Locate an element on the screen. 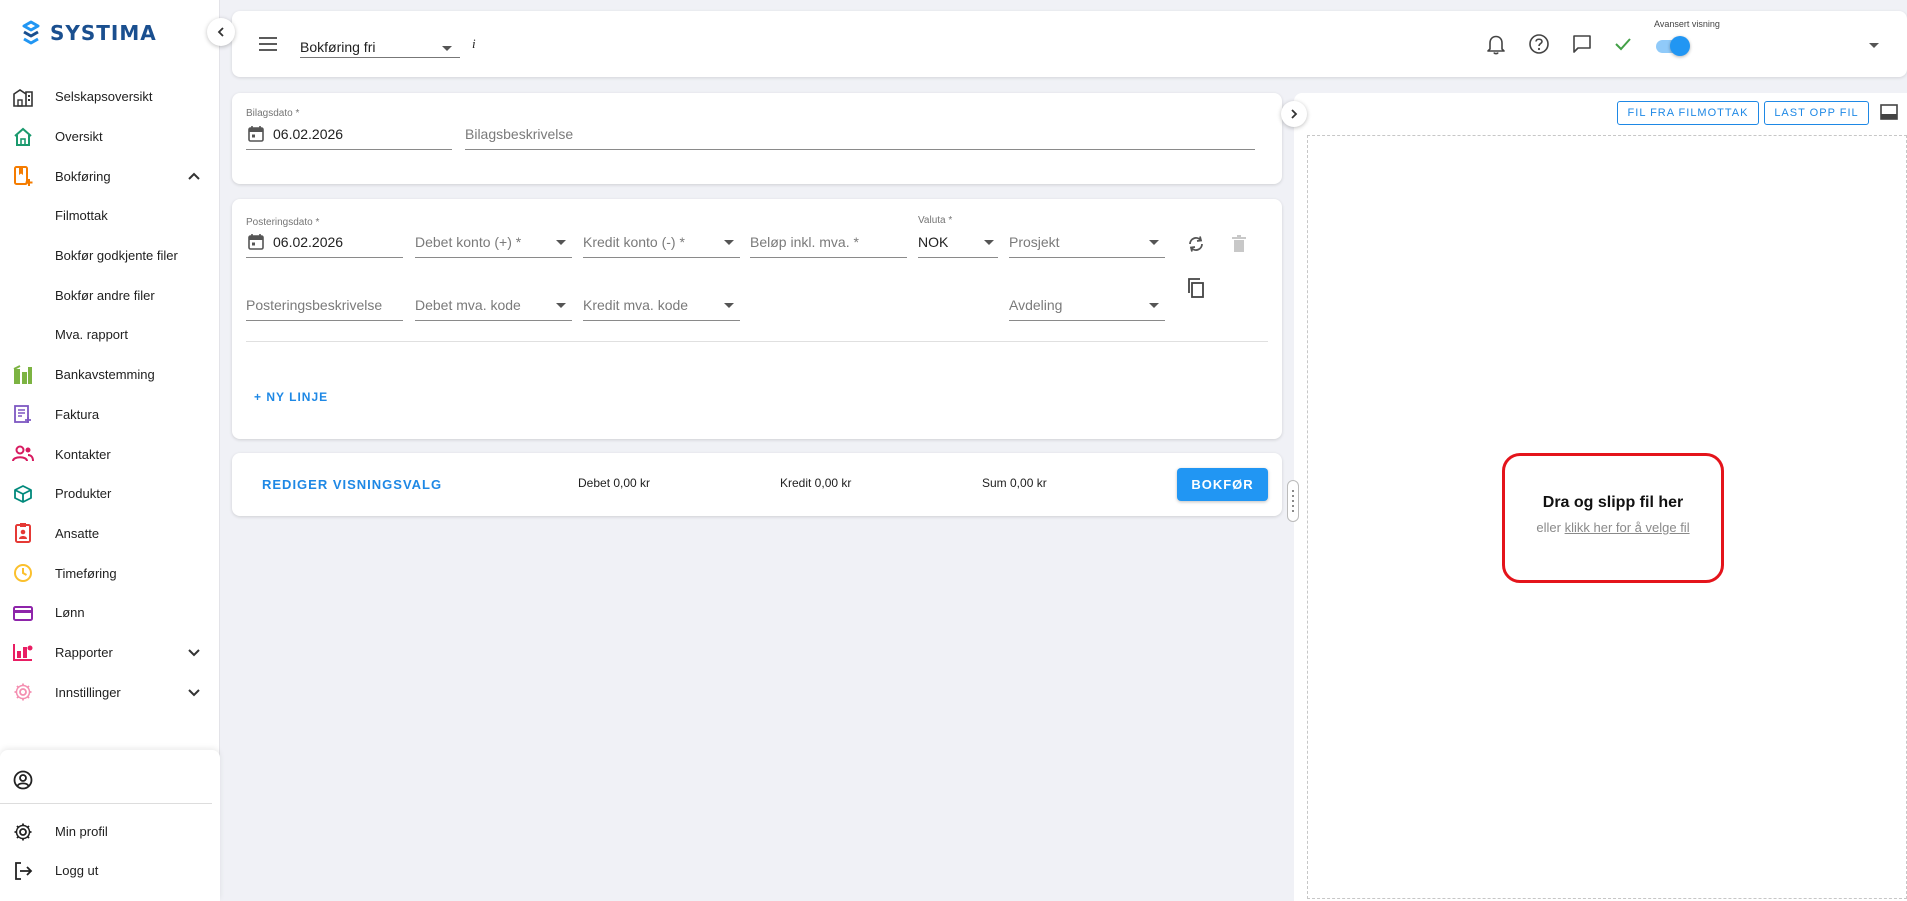 The image size is (1907, 901). debit-account-select: Debet konto (+) * is located at coordinates (493, 244).